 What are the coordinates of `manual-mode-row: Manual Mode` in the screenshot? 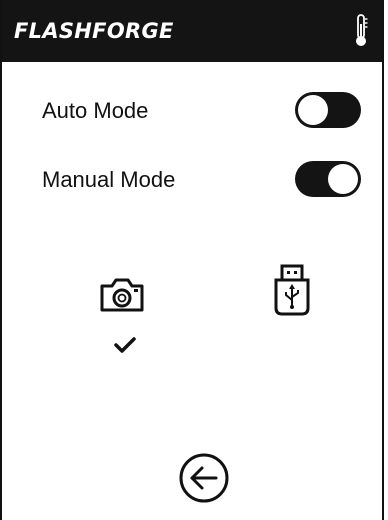 It's located at (192, 180).